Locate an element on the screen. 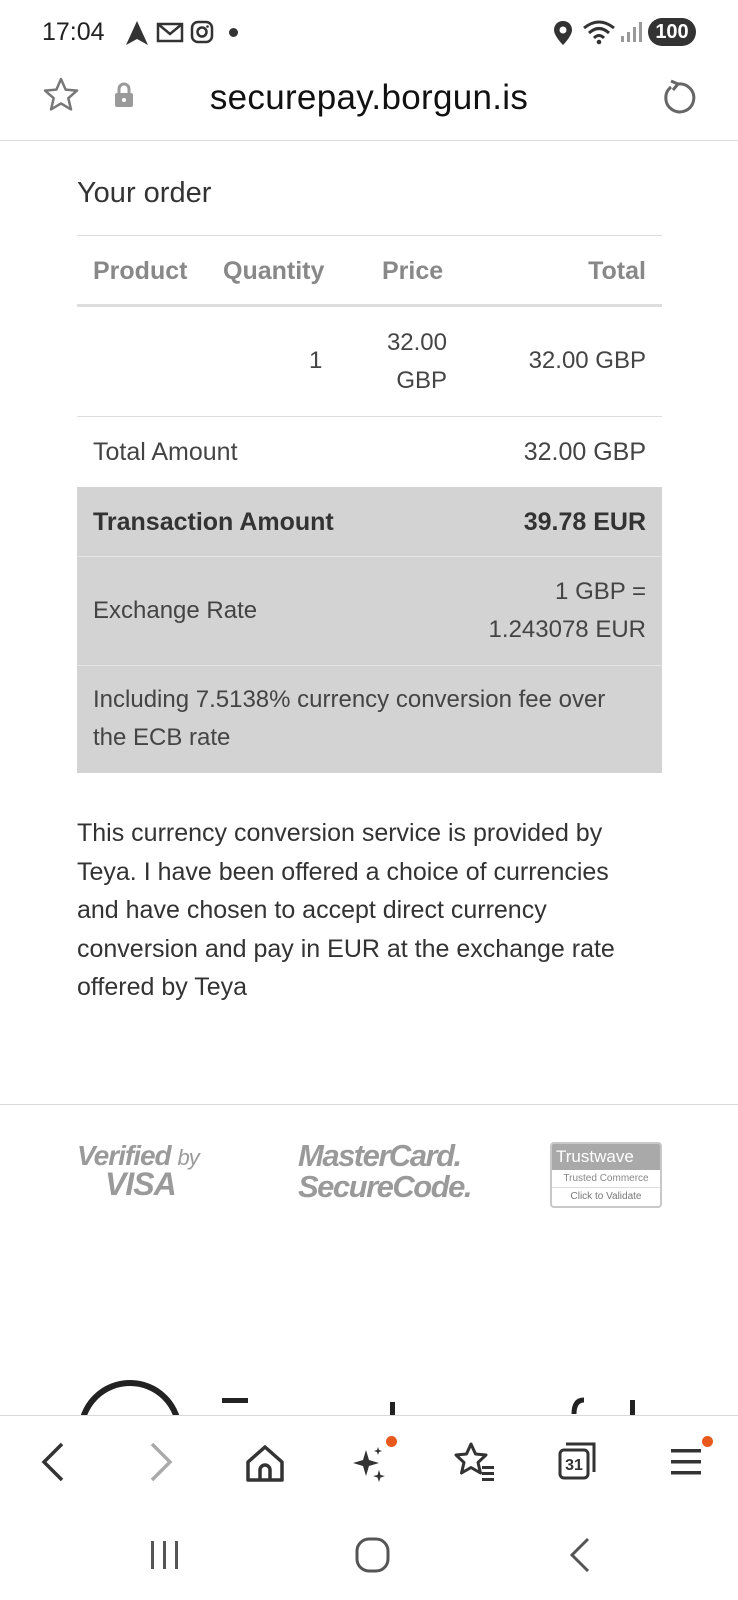  clipped-circle-icon is located at coordinates (130, 1397).